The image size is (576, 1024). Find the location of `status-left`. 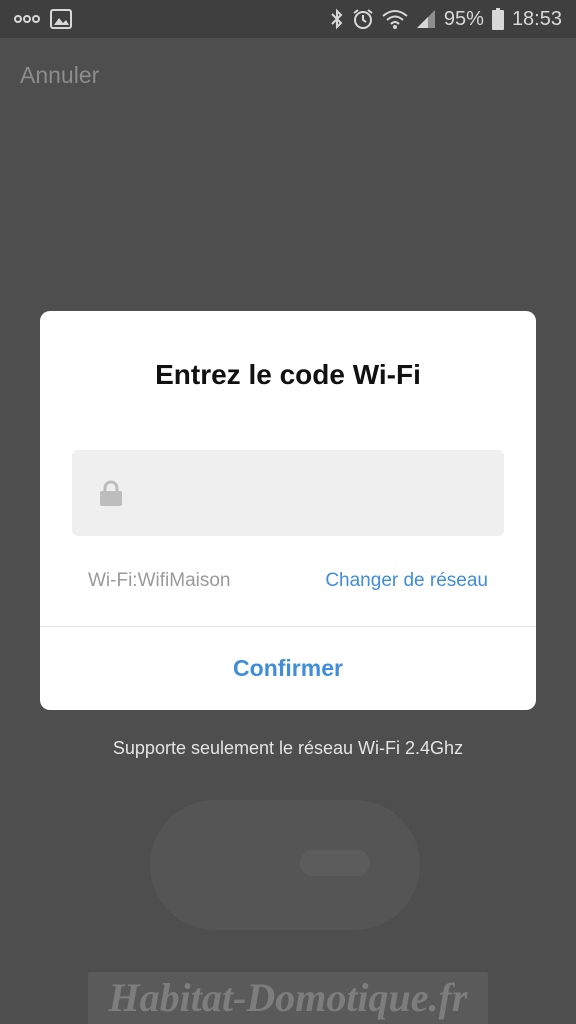

status-left is located at coordinates (43, 19).